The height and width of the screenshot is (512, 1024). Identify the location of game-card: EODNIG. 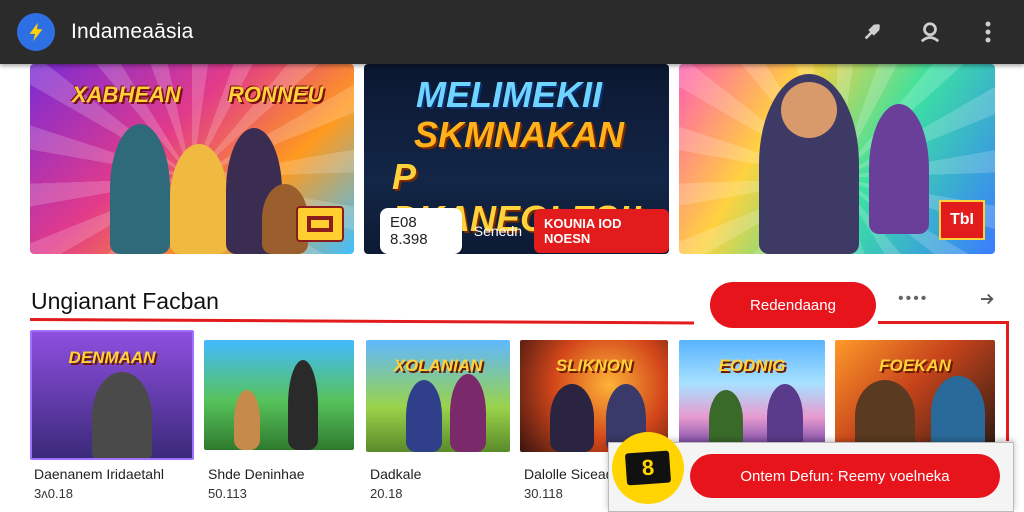
(752, 390).